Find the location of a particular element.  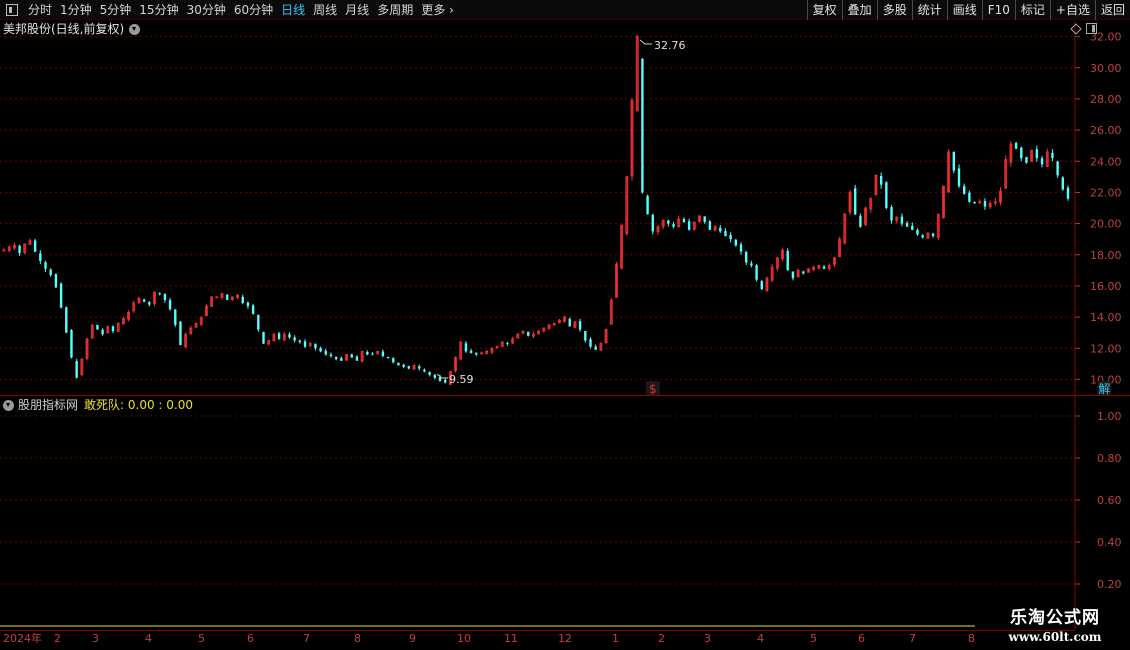

indicator-y-label: 0.60 is located at coordinates (1109, 500).